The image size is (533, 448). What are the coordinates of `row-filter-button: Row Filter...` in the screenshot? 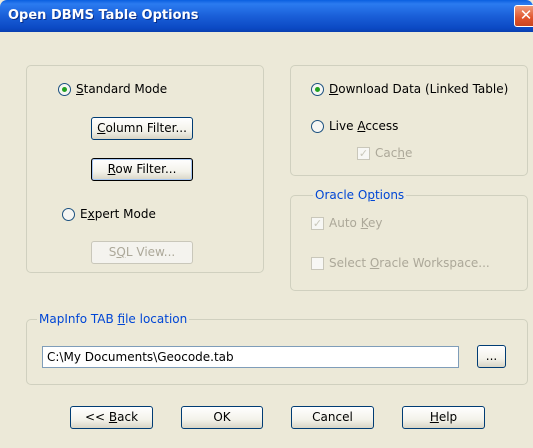 It's located at (142, 169).